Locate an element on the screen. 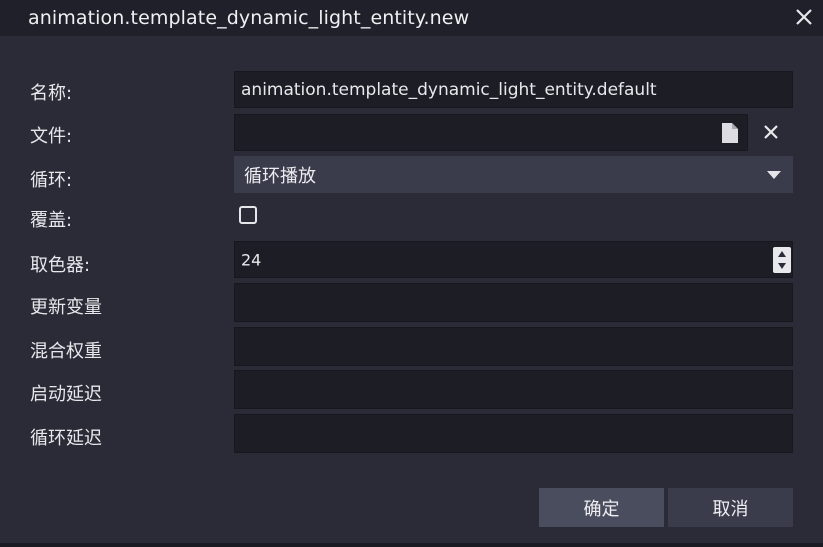 The image size is (823, 547). name-label: 名称: is located at coordinates (51, 93).